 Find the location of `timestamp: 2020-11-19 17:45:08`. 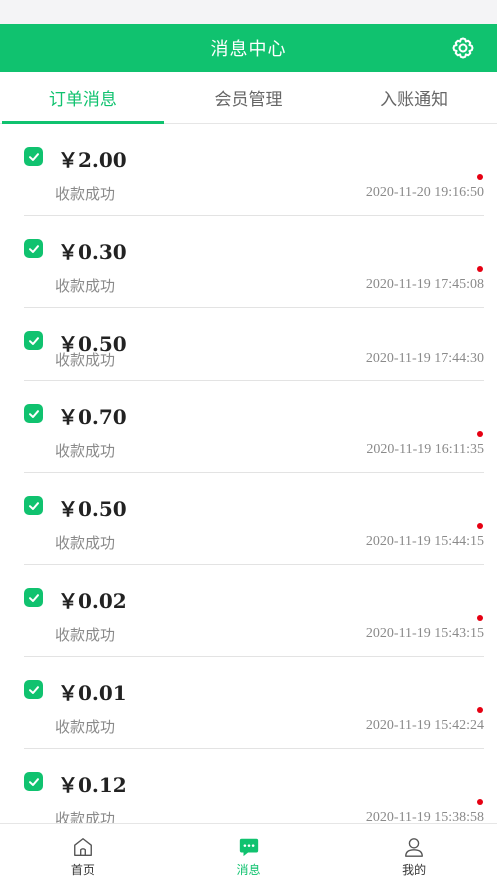

timestamp: 2020-11-19 17:45:08 is located at coordinates (424, 284).